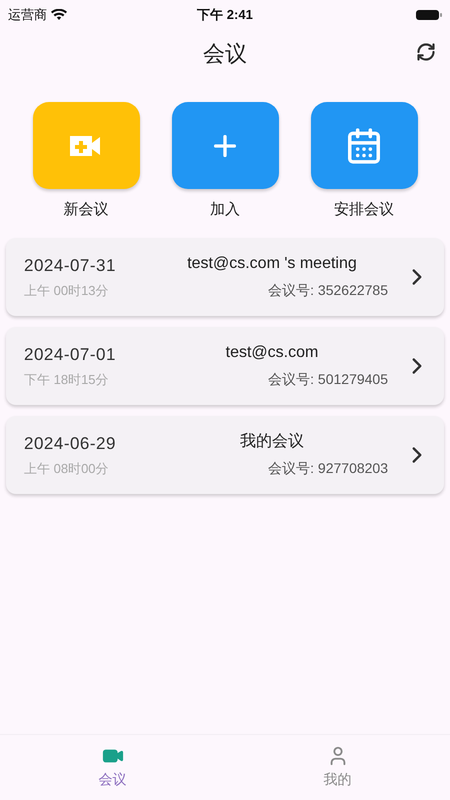 Image resolution: width=450 pixels, height=800 pixels. Describe the element at coordinates (67, 469) in the screenshot. I see `meeting-time: 上午 08时00分` at that location.